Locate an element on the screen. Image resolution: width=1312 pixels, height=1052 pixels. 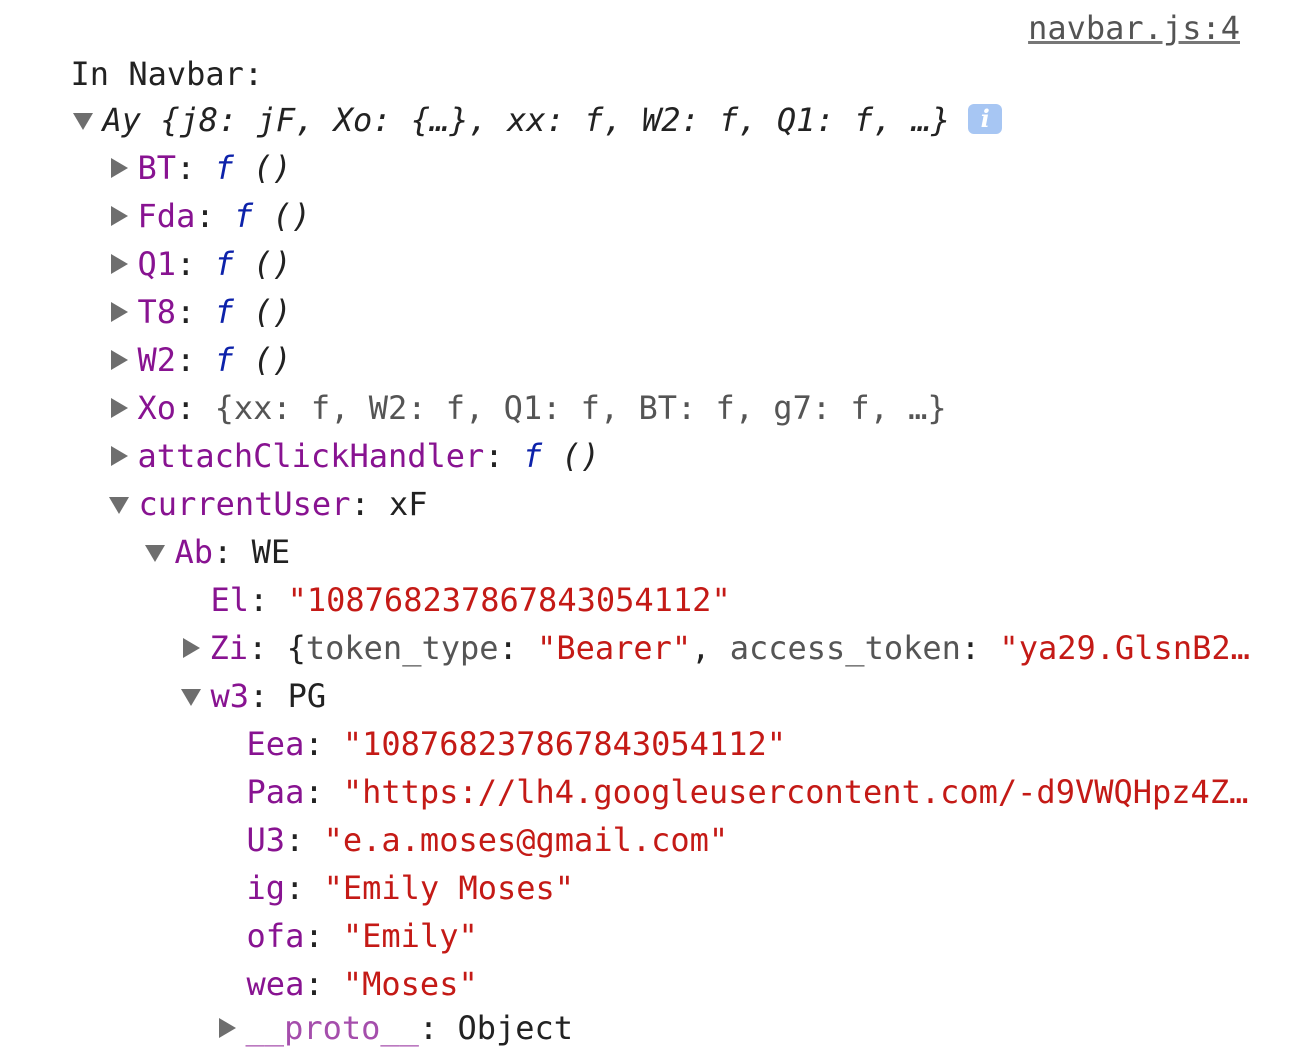
prop-row-ig: ig: "Emily Moses" is located at coordinates (391, 861).